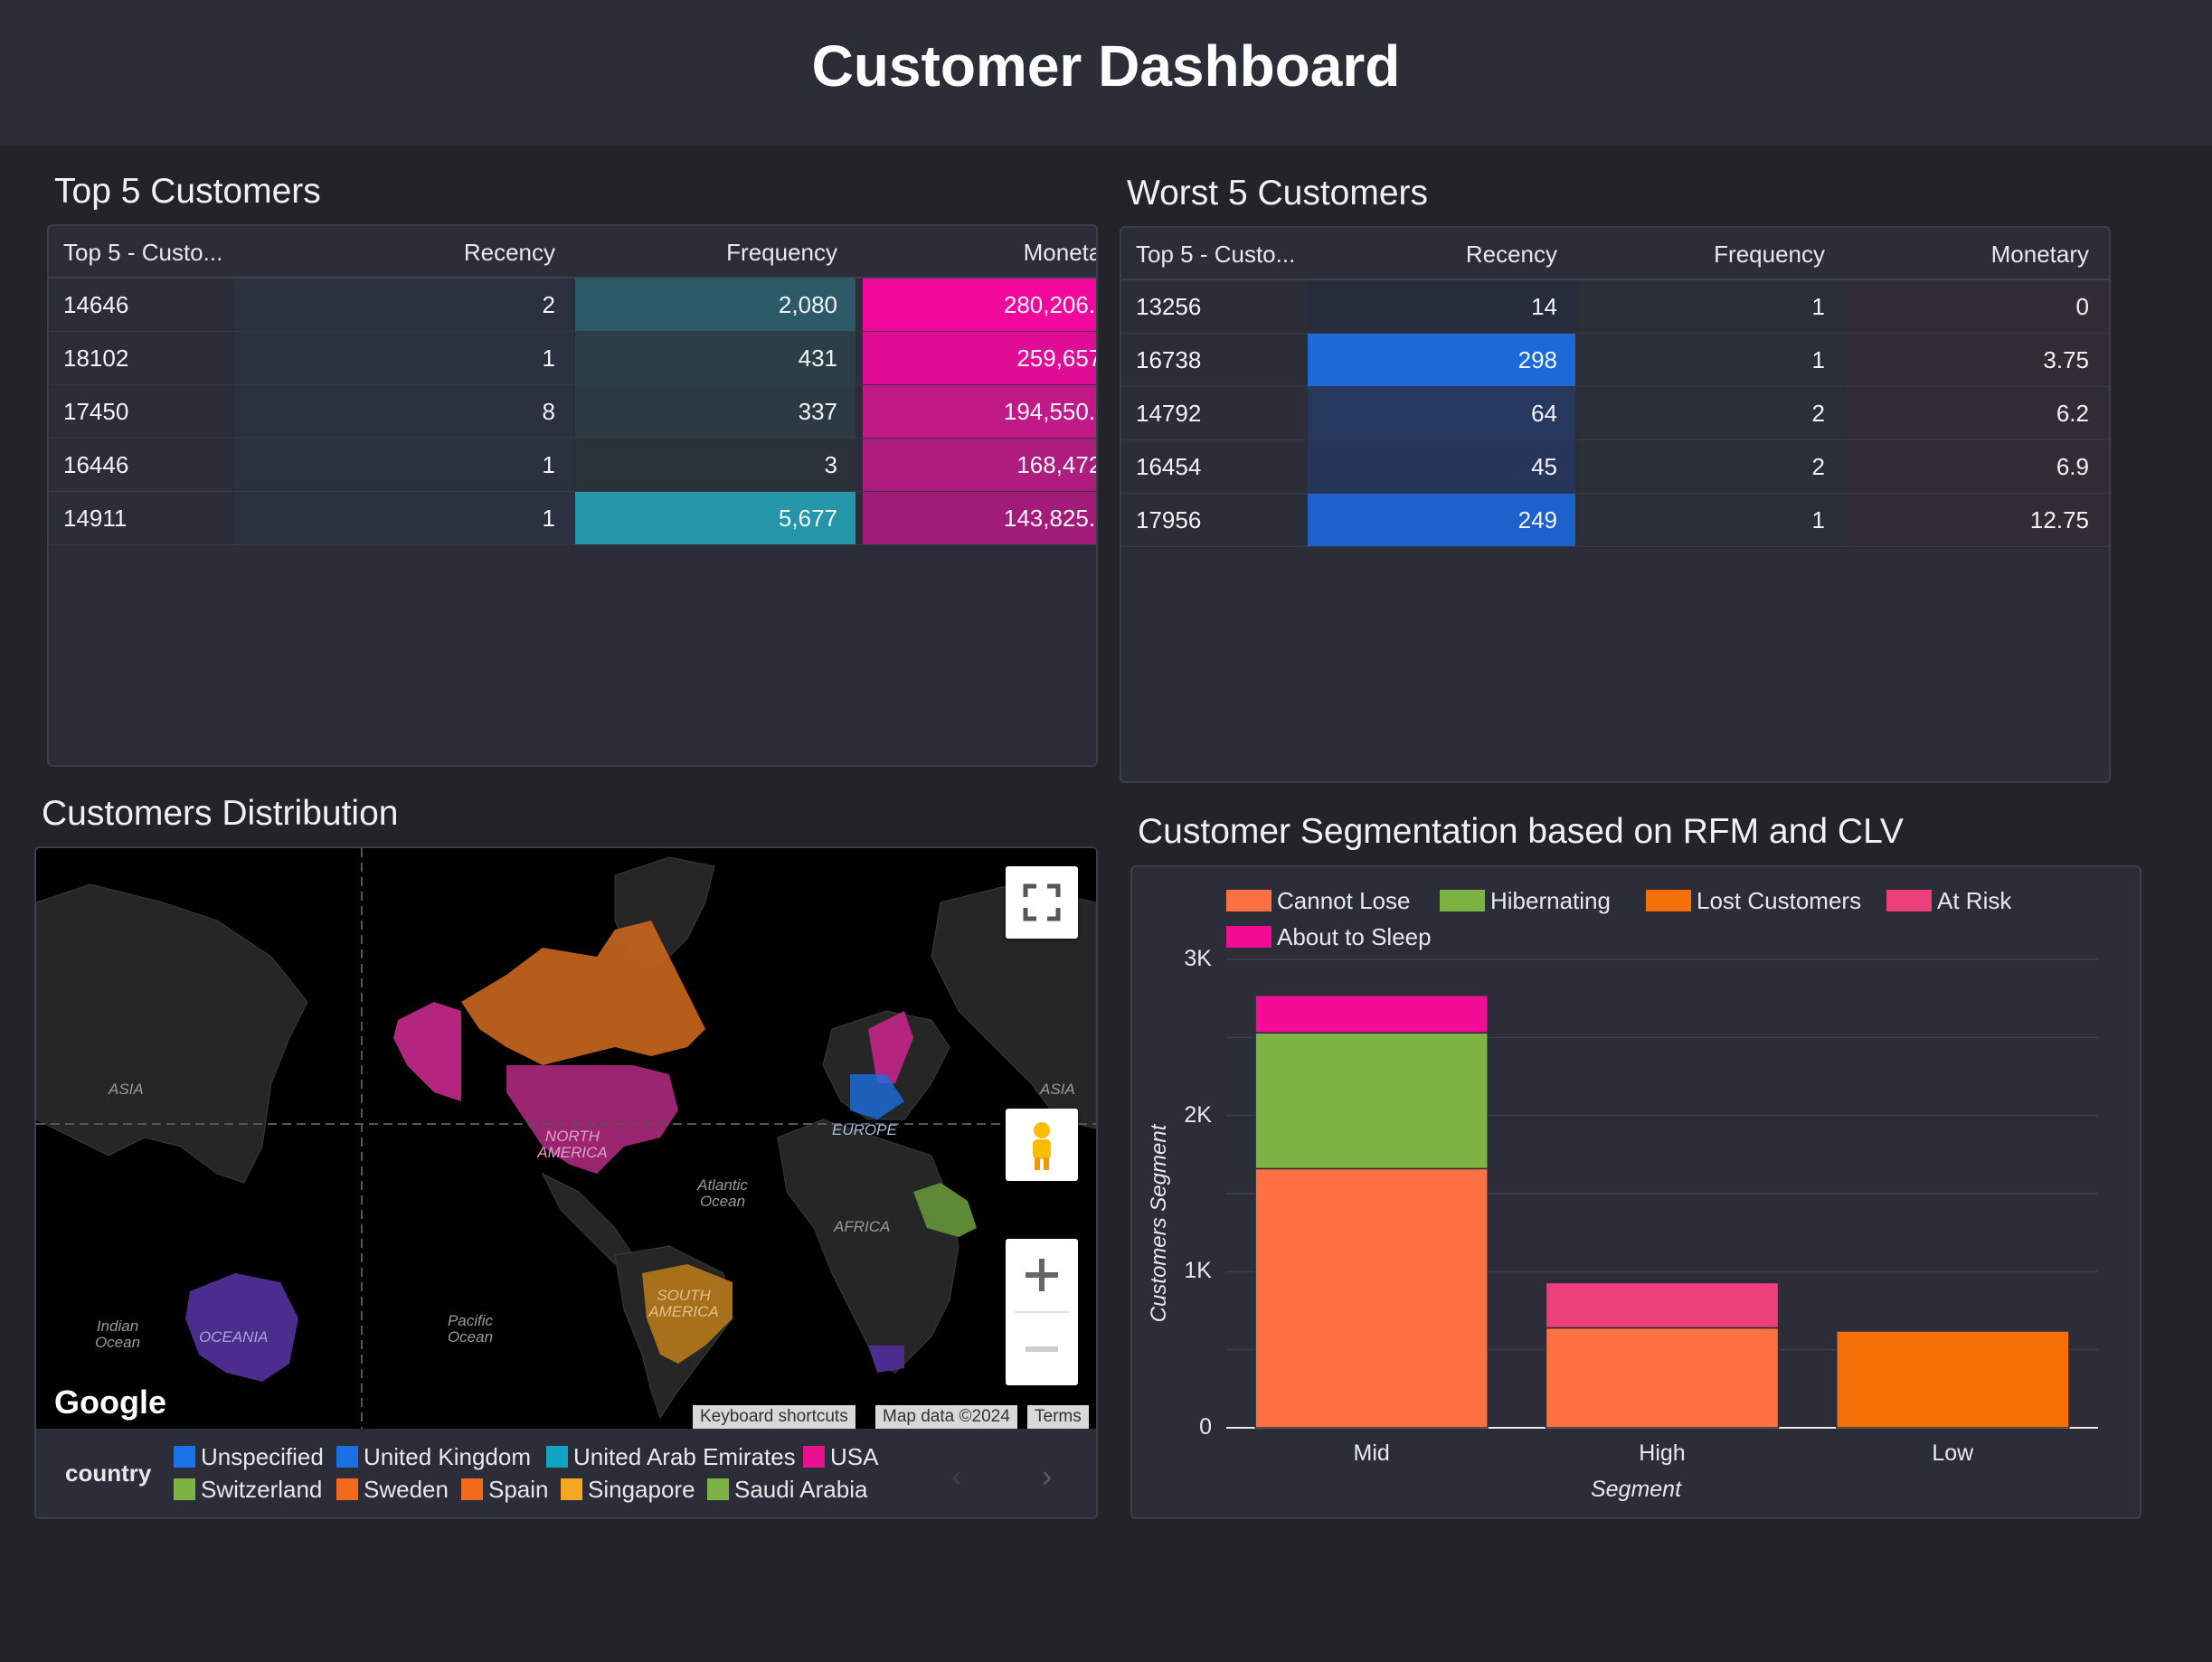  I want to click on x-tick-label: Mid, so click(1371, 1453).